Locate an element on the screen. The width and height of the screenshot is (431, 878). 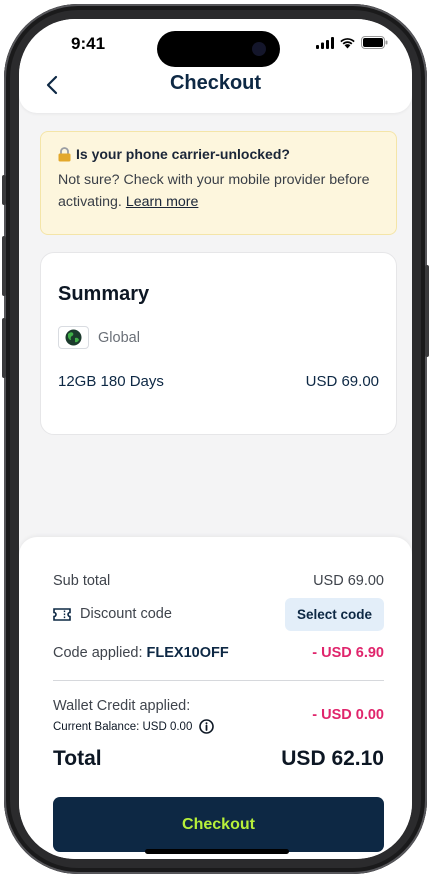
current-balance-row: Current Balance: USD 0.00 is located at coordinates (134, 726).